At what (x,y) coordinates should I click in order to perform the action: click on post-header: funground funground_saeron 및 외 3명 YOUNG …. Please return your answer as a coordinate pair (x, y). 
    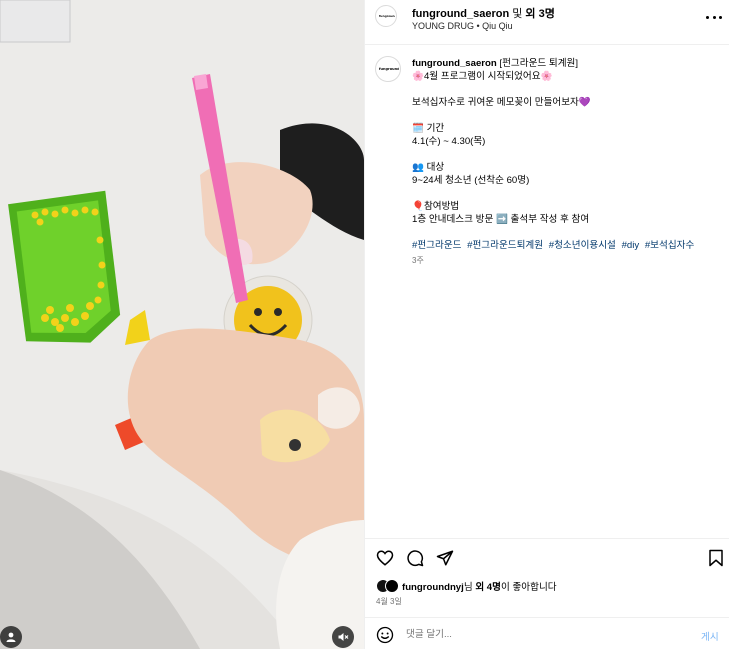
    Looking at the image, I should click on (547, 22).